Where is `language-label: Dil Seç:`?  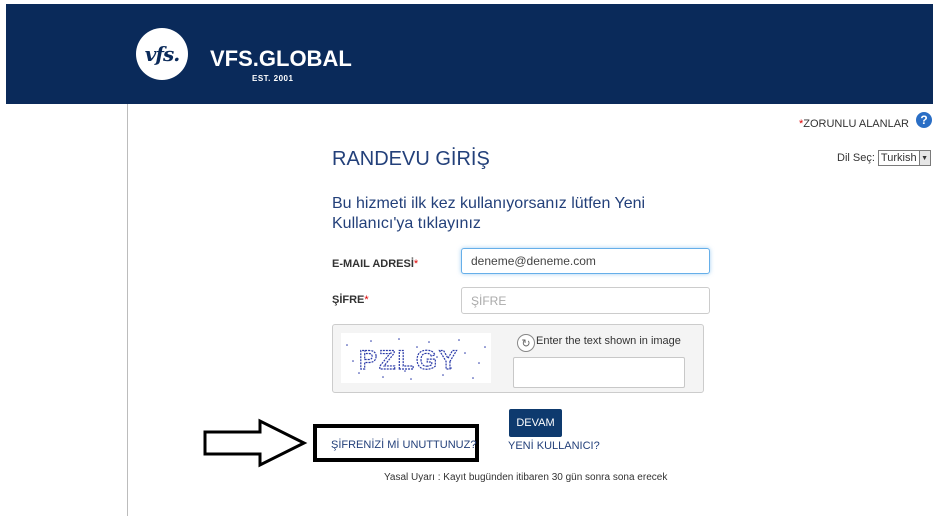
language-label: Dil Seç: is located at coordinates (856, 158).